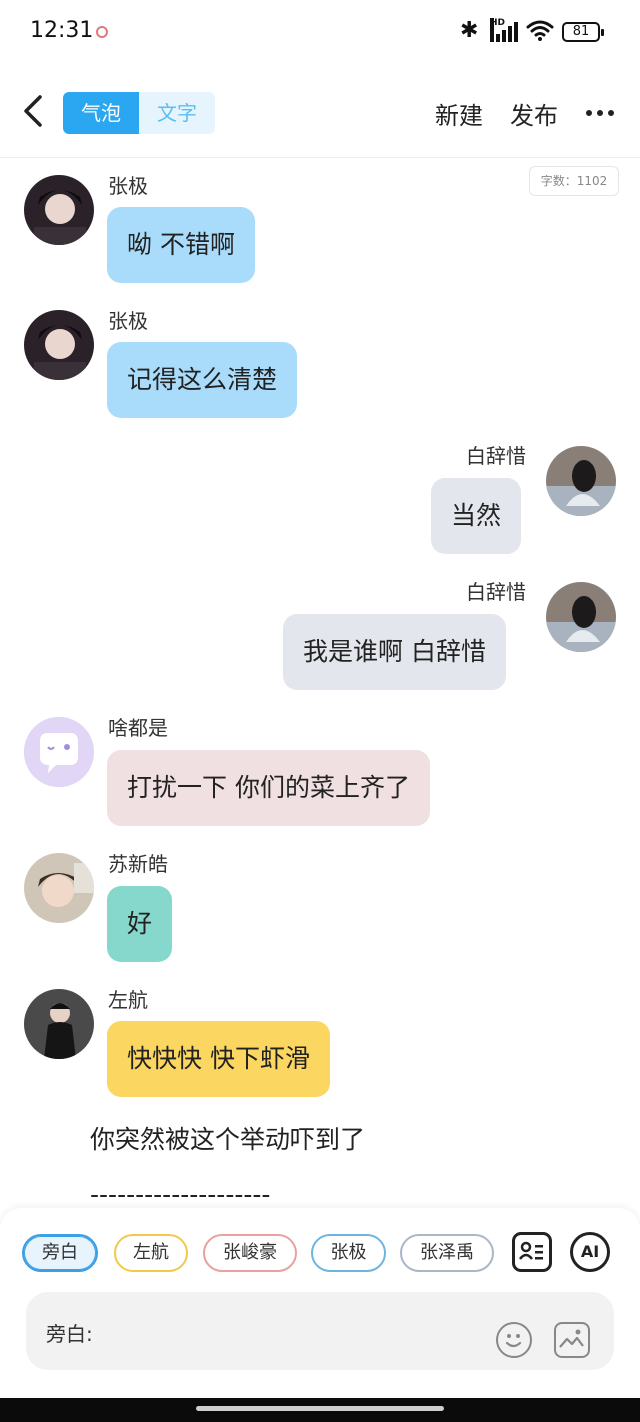 This screenshot has width=640, height=1422. I want to click on system-nav-bar, so click(320, 1410).